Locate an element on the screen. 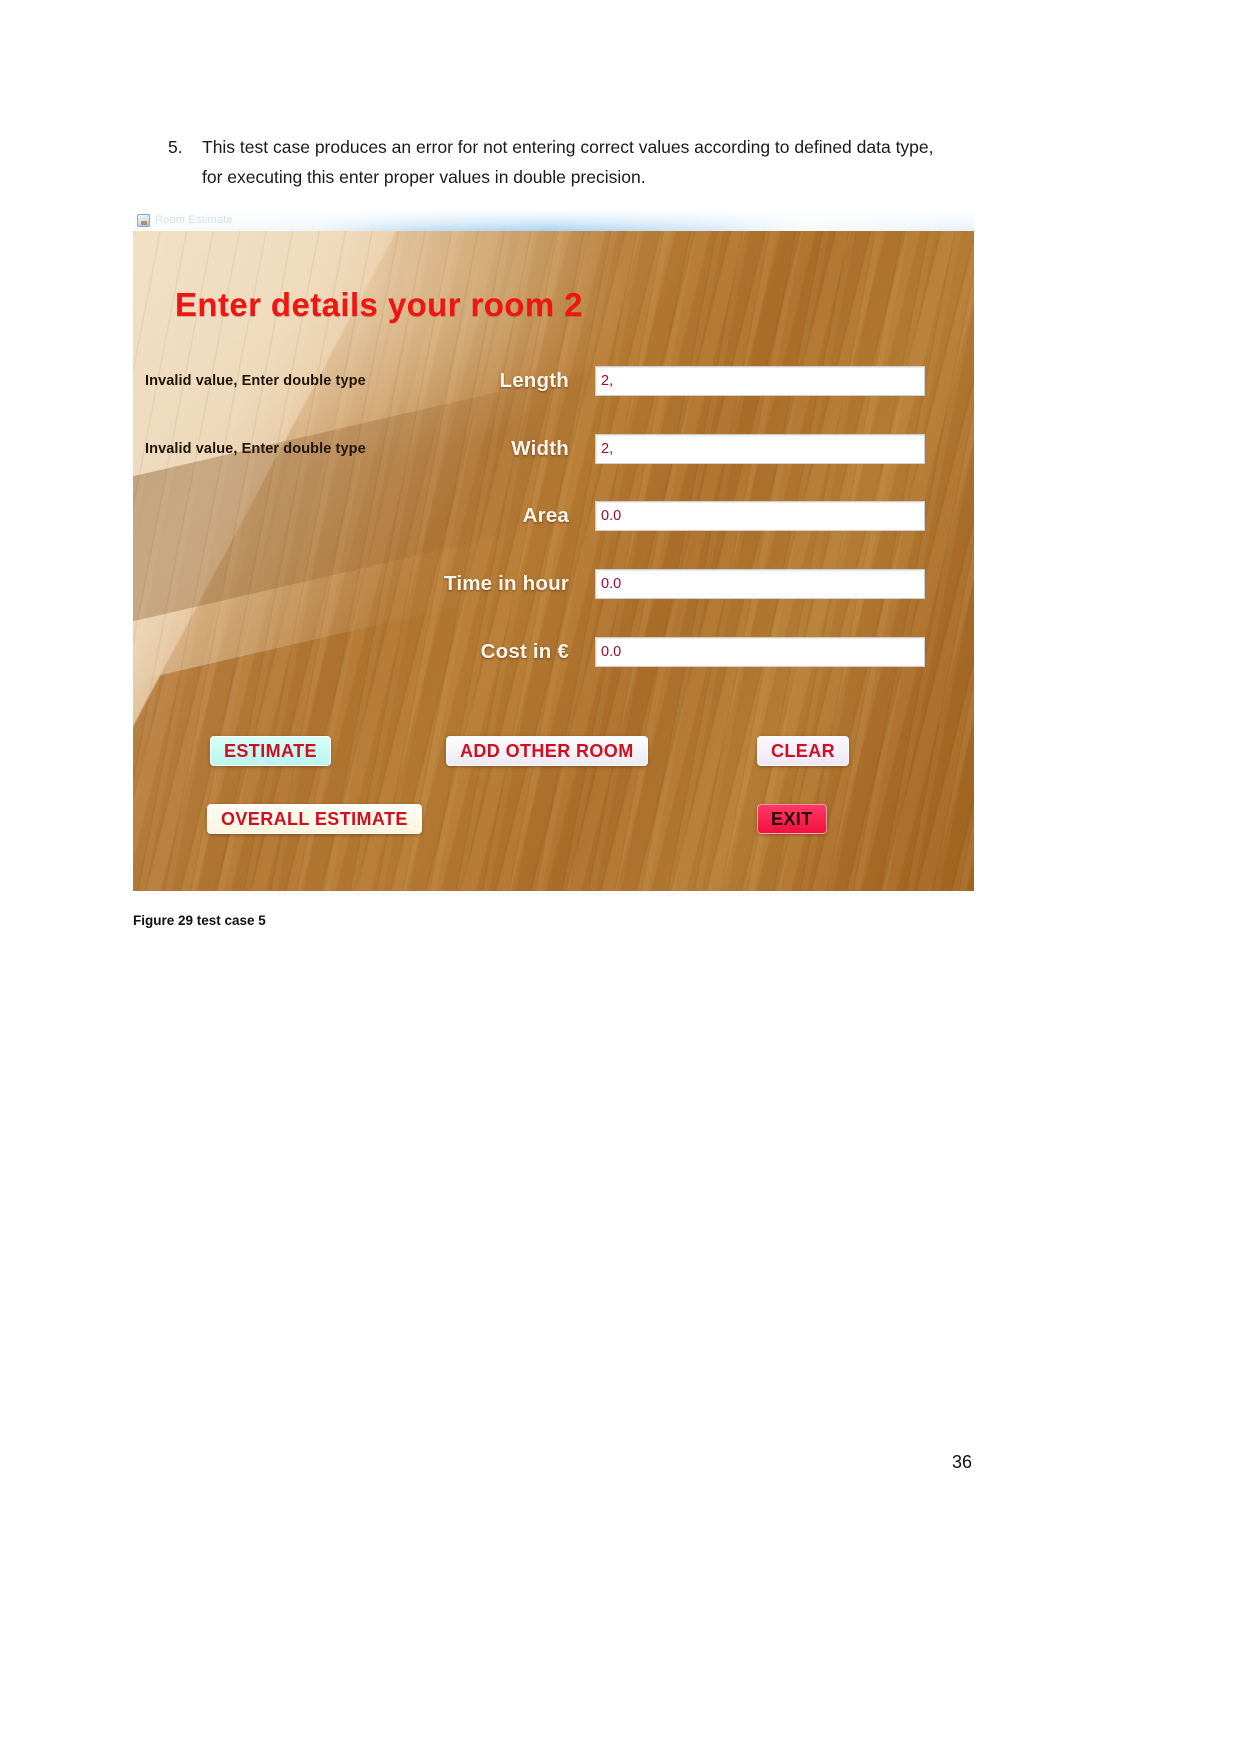  form-row-time: Time in hour 0.0 is located at coordinates (553, 584).